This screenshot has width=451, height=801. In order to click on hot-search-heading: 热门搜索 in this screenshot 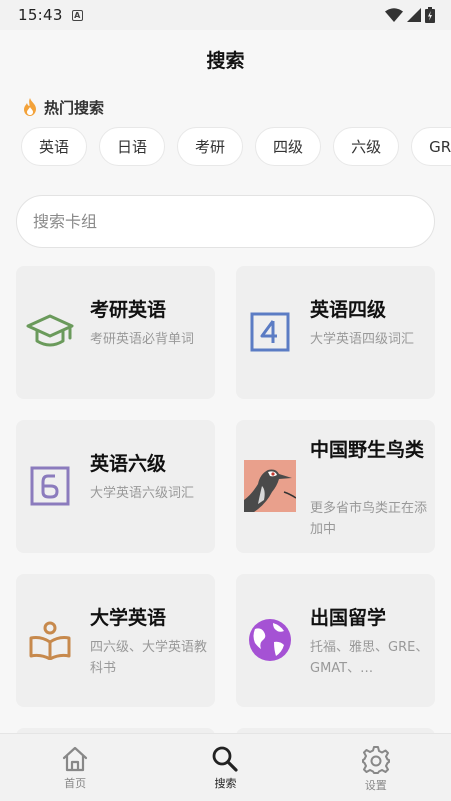, I will do `click(63, 107)`.